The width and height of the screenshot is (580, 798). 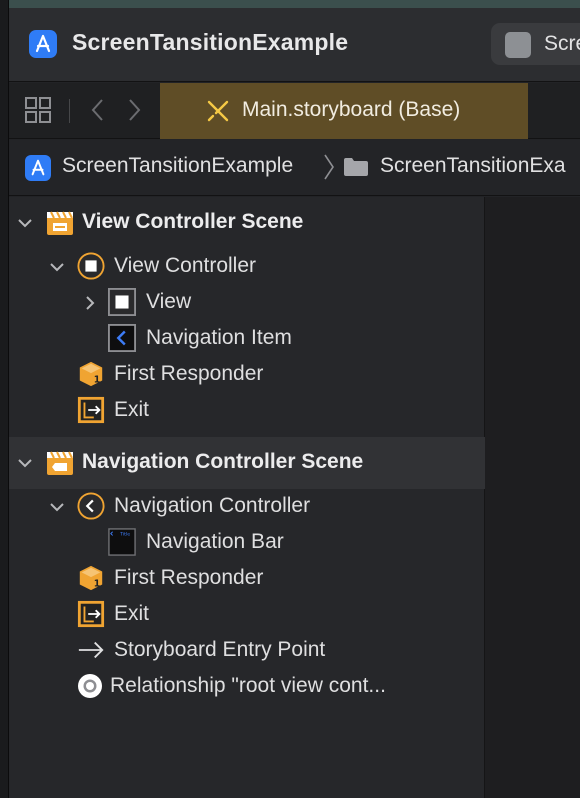 What do you see at coordinates (185, 265) in the screenshot?
I see `item-label: View Controller` at bounding box center [185, 265].